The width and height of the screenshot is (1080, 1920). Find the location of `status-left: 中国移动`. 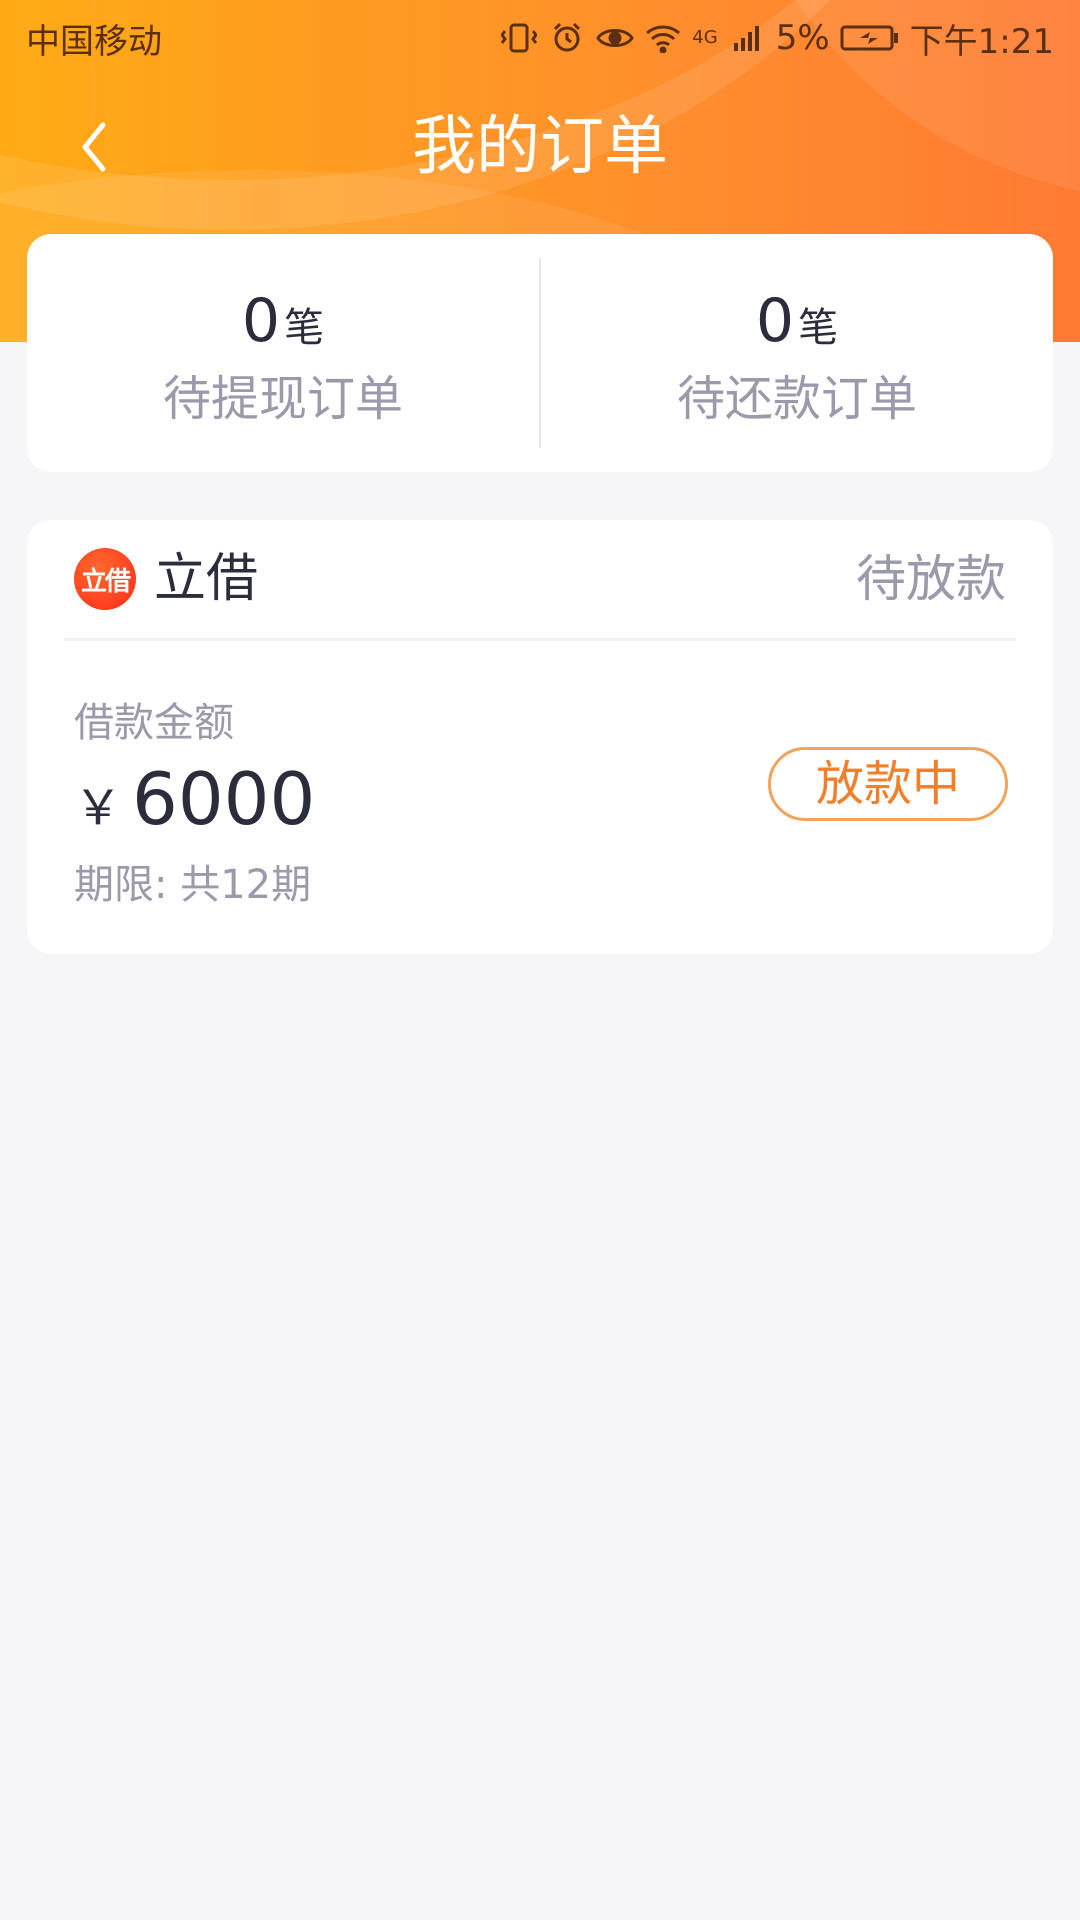

status-left: 中国移动 is located at coordinates (94, 38).